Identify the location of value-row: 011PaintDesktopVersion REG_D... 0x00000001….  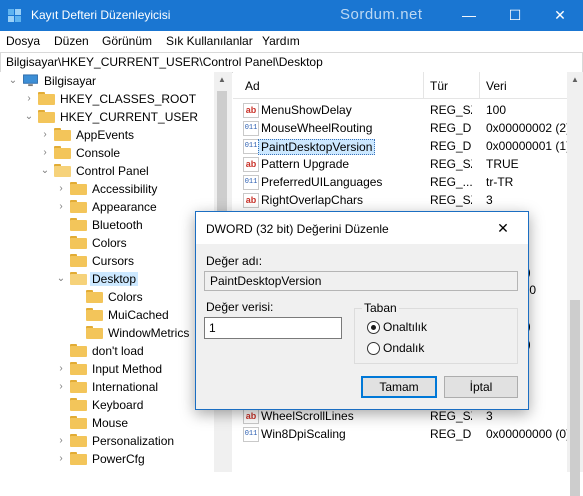
(400, 146).